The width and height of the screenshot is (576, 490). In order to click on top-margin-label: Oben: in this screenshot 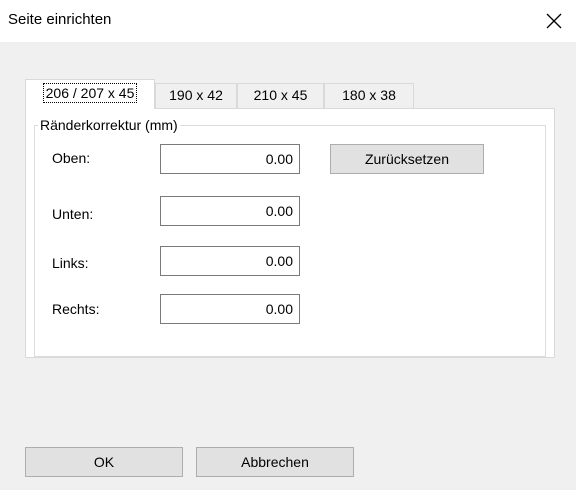, I will do `click(71, 158)`.